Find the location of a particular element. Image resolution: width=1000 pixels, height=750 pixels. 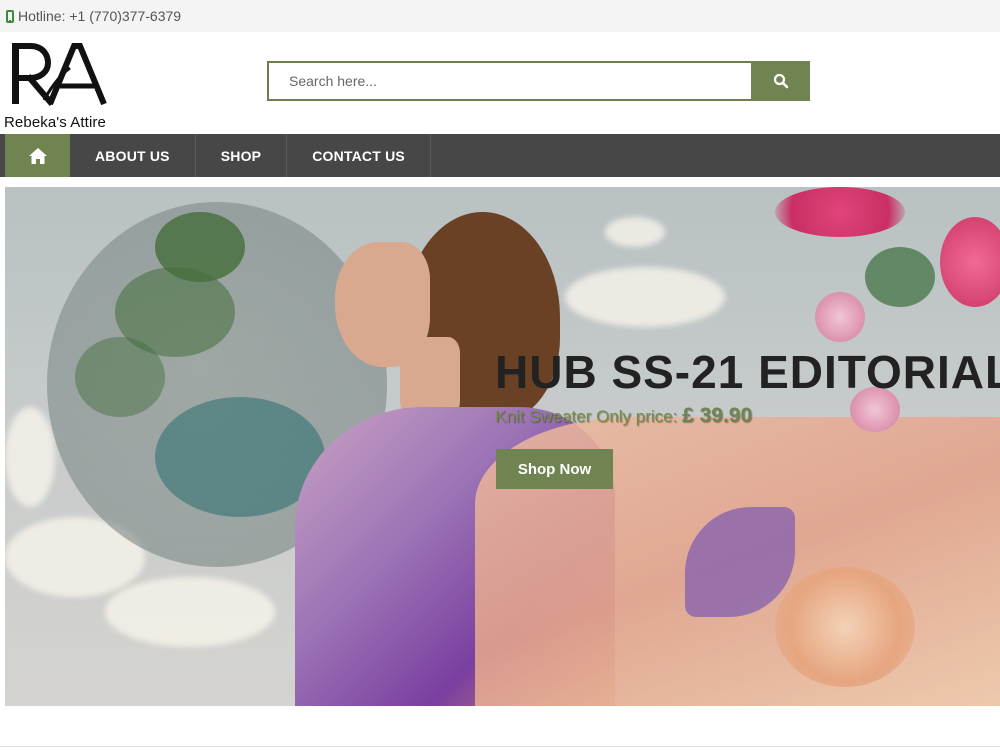

shop-now-button: Shop Now is located at coordinates (554, 469).